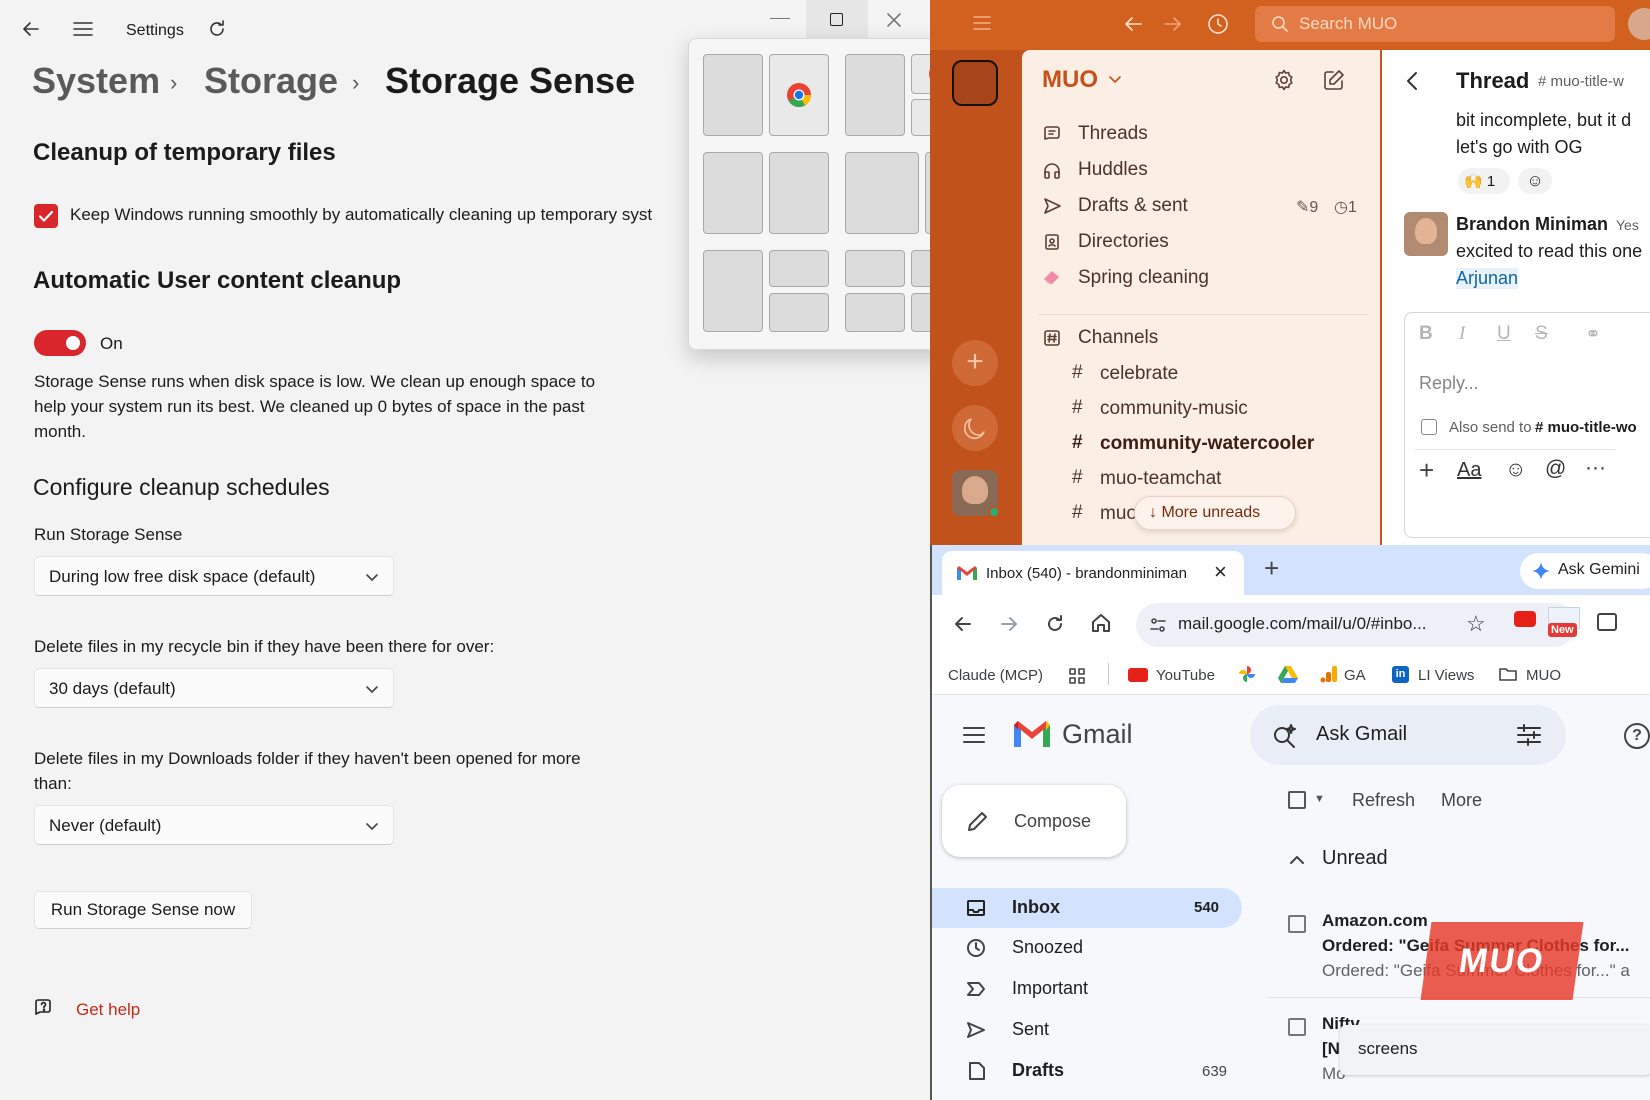  Describe the element at coordinates (780, 18) in the screenshot. I see `minimize-button` at that location.